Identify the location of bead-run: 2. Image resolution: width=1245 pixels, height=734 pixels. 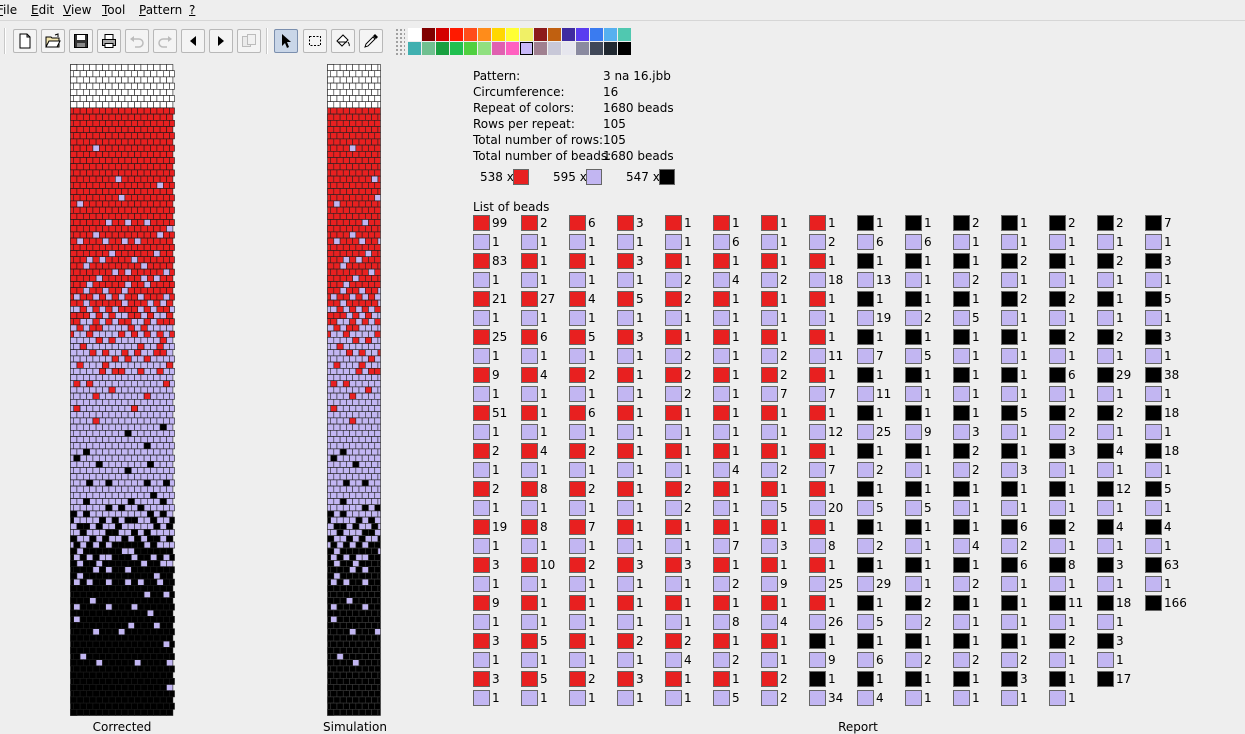
(928, 318).